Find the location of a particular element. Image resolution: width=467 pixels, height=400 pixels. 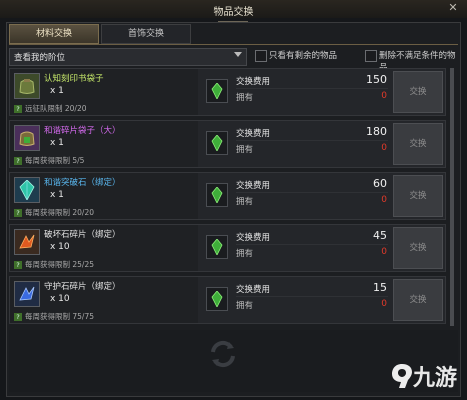

checkbox-delete-unmet is located at coordinates (371, 56).